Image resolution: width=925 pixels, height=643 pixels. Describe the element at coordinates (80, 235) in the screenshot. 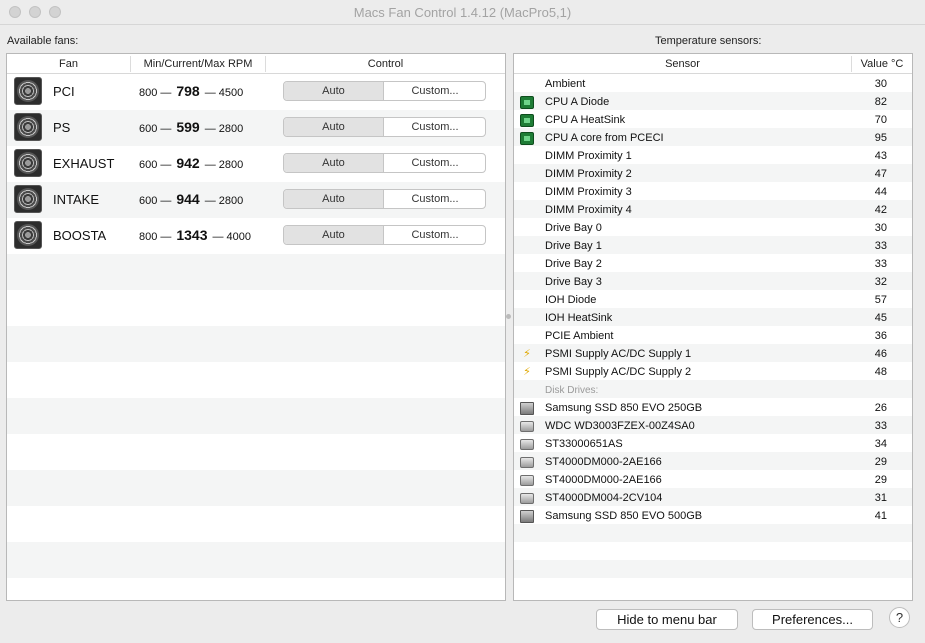

I see `fan-name: BOOSTA` at that location.